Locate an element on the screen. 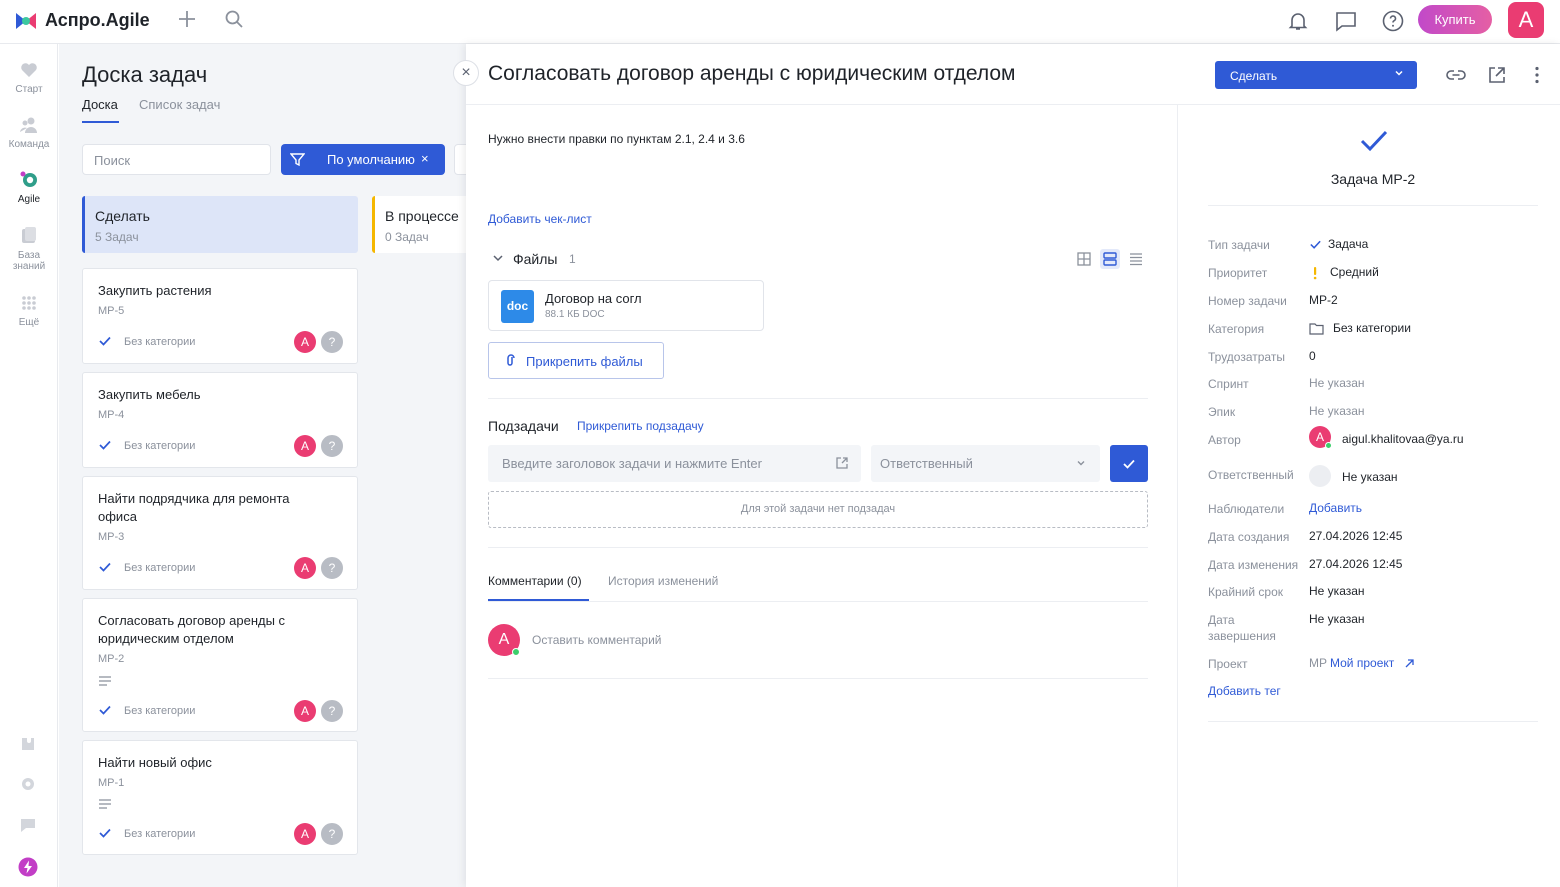  prop-label-line: Дата is located at coordinates (1221, 620).